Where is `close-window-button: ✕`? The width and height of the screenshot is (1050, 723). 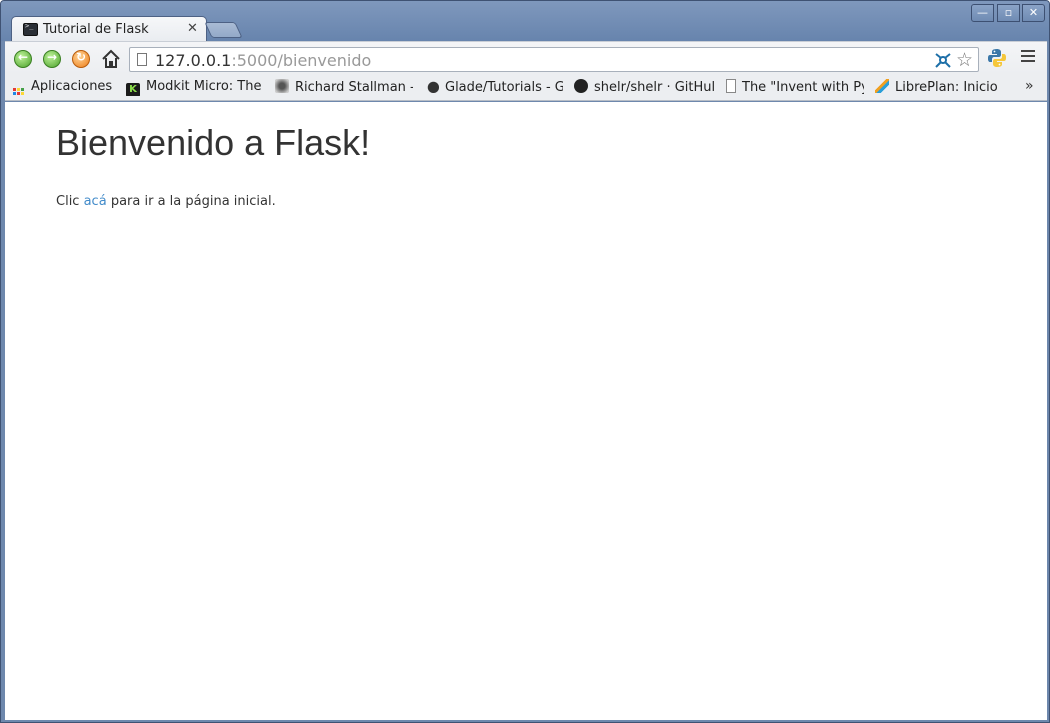
close-window-button: ✕ is located at coordinates (1033, 13).